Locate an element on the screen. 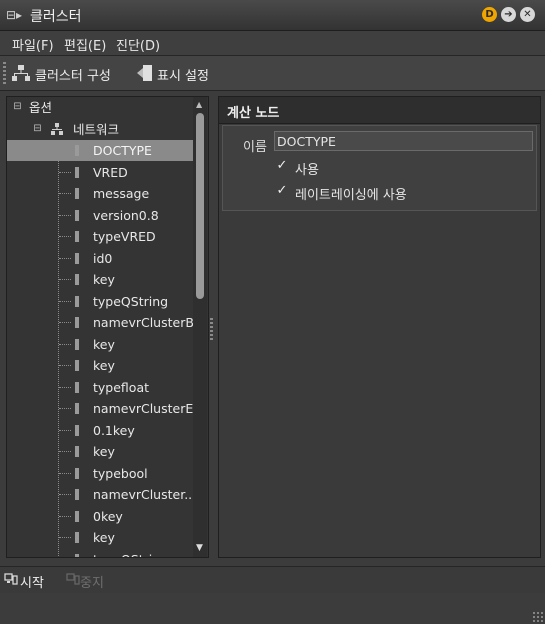  start-icon is located at coordinates (11, 579).